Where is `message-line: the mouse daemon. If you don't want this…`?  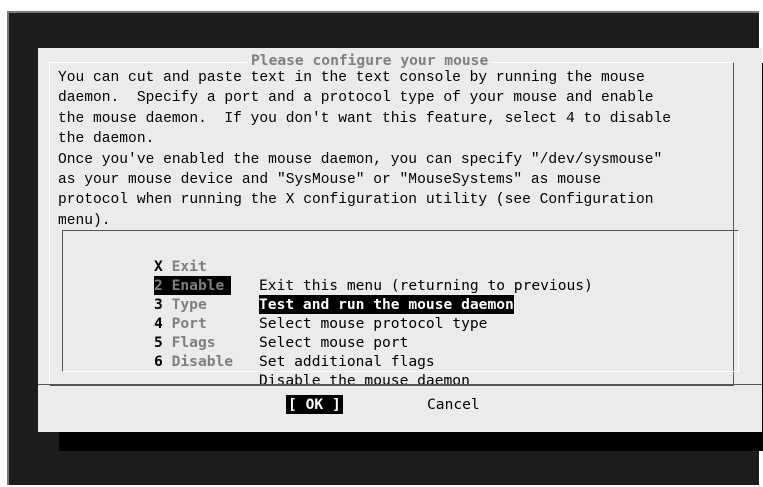
message-line: the mouse daemon. If you don't want this… is located at coordinates (365, 118).